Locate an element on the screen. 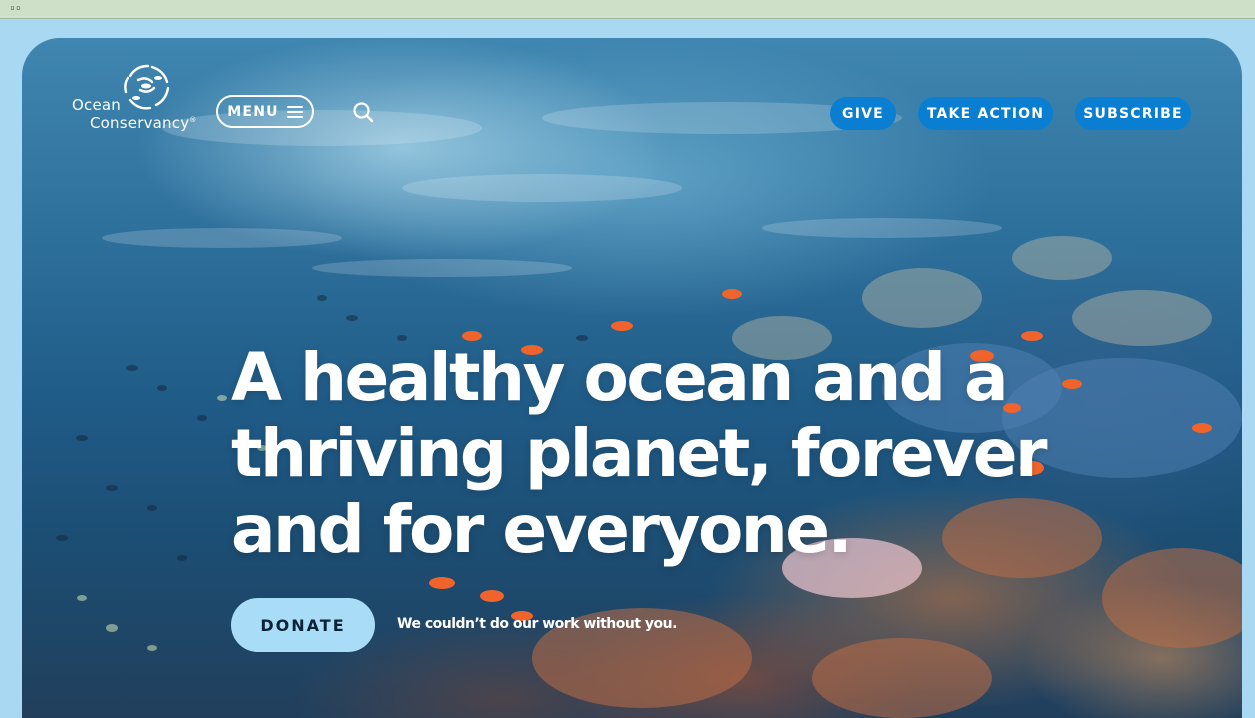 This screenshot has width=1255, height=718. search-icon is located at coordinates (363, 112).